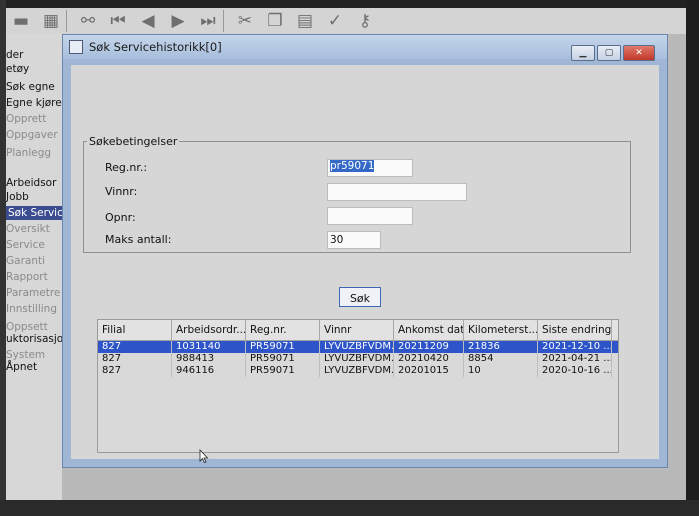 The image size is (699, 516). Describe the element at coordinates (429, 330) in the screenshot. I see `column-header: Ankomst dato` at that location.